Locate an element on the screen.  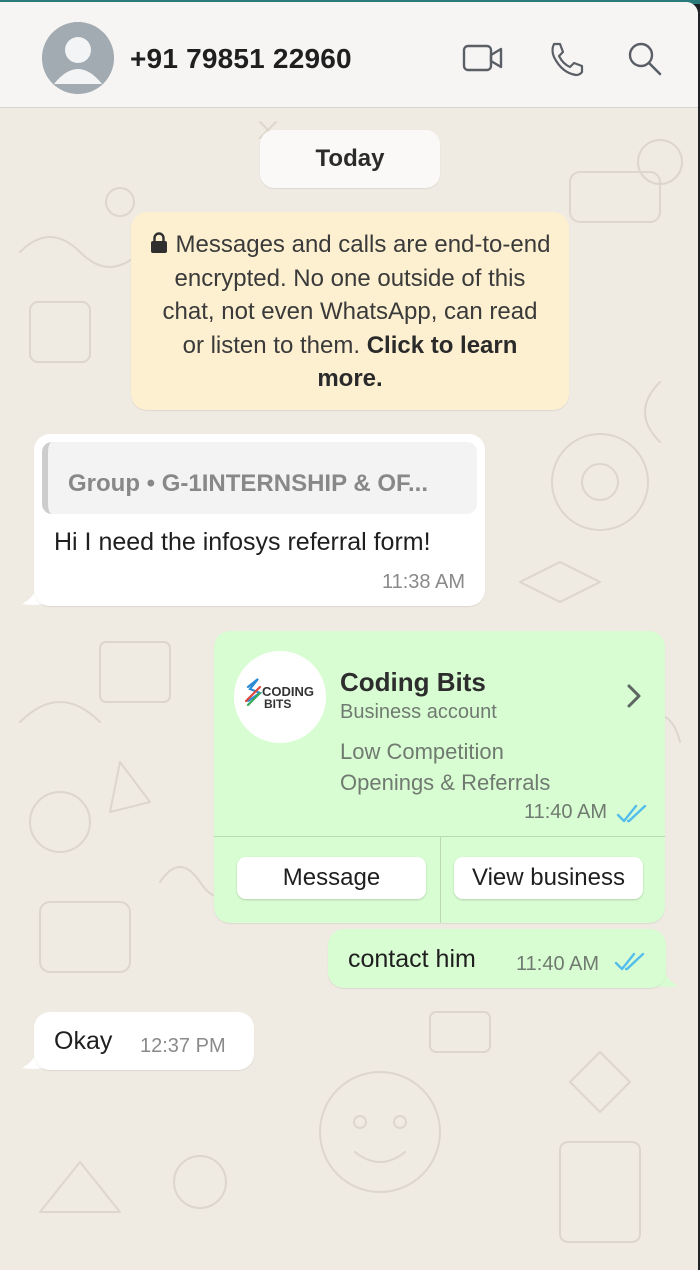
divider is located at coordinates (440, 879).